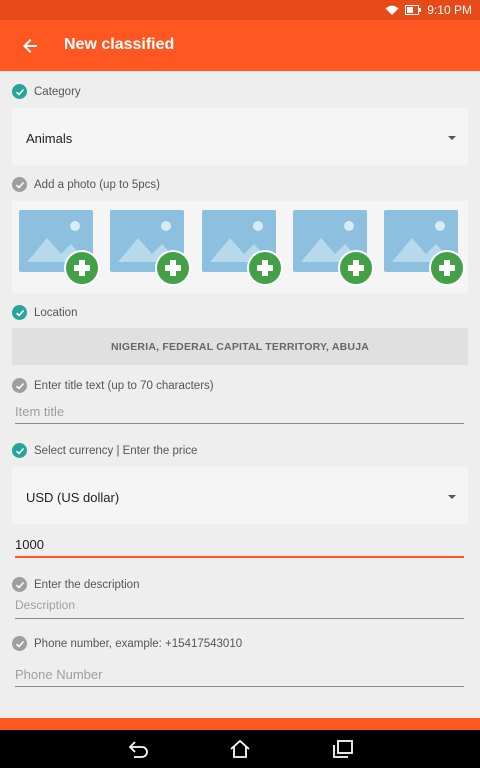 This screenshot has height=768, width=480. I want to click on location-label: Location, so click(56, 312).